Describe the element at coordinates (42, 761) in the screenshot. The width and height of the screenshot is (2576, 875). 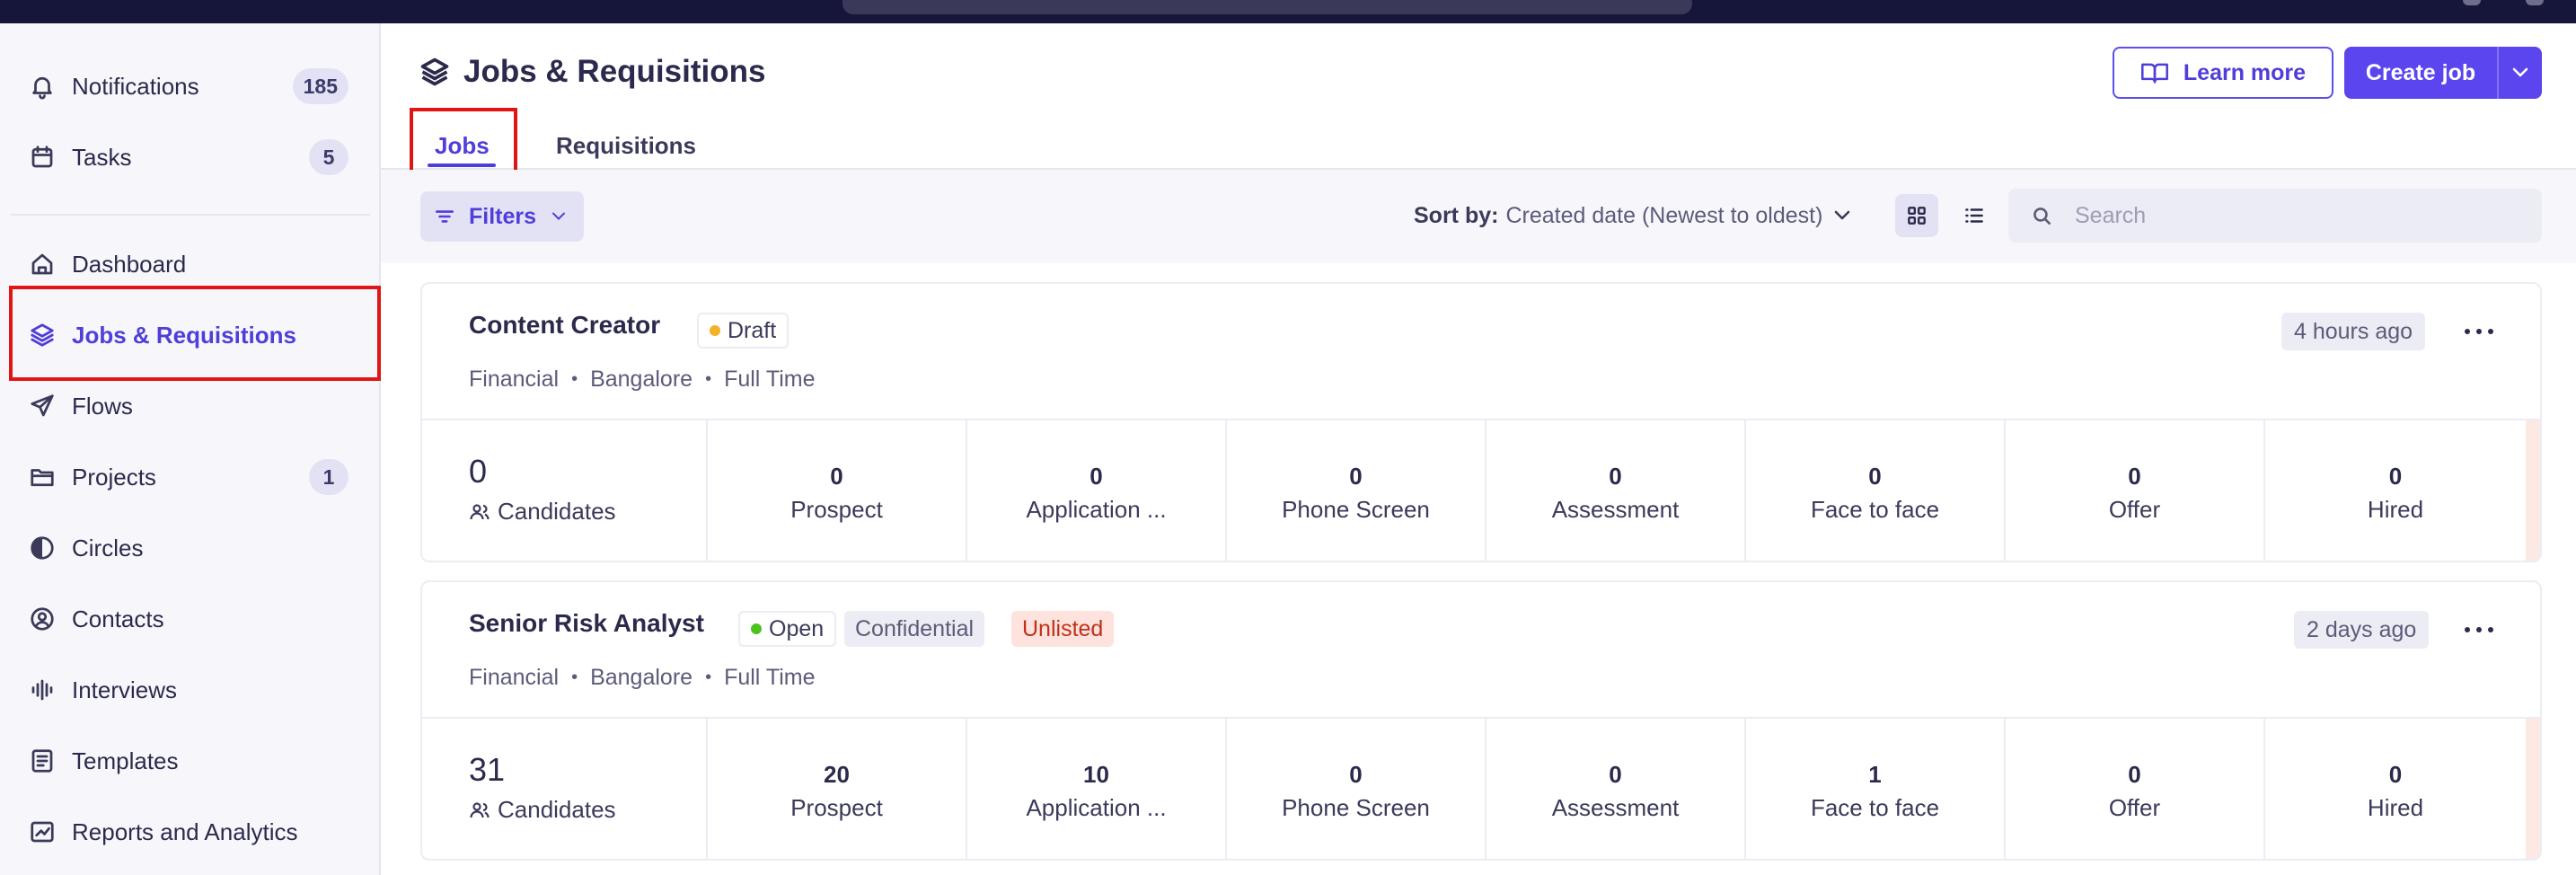
I see `template-icon` at that location.